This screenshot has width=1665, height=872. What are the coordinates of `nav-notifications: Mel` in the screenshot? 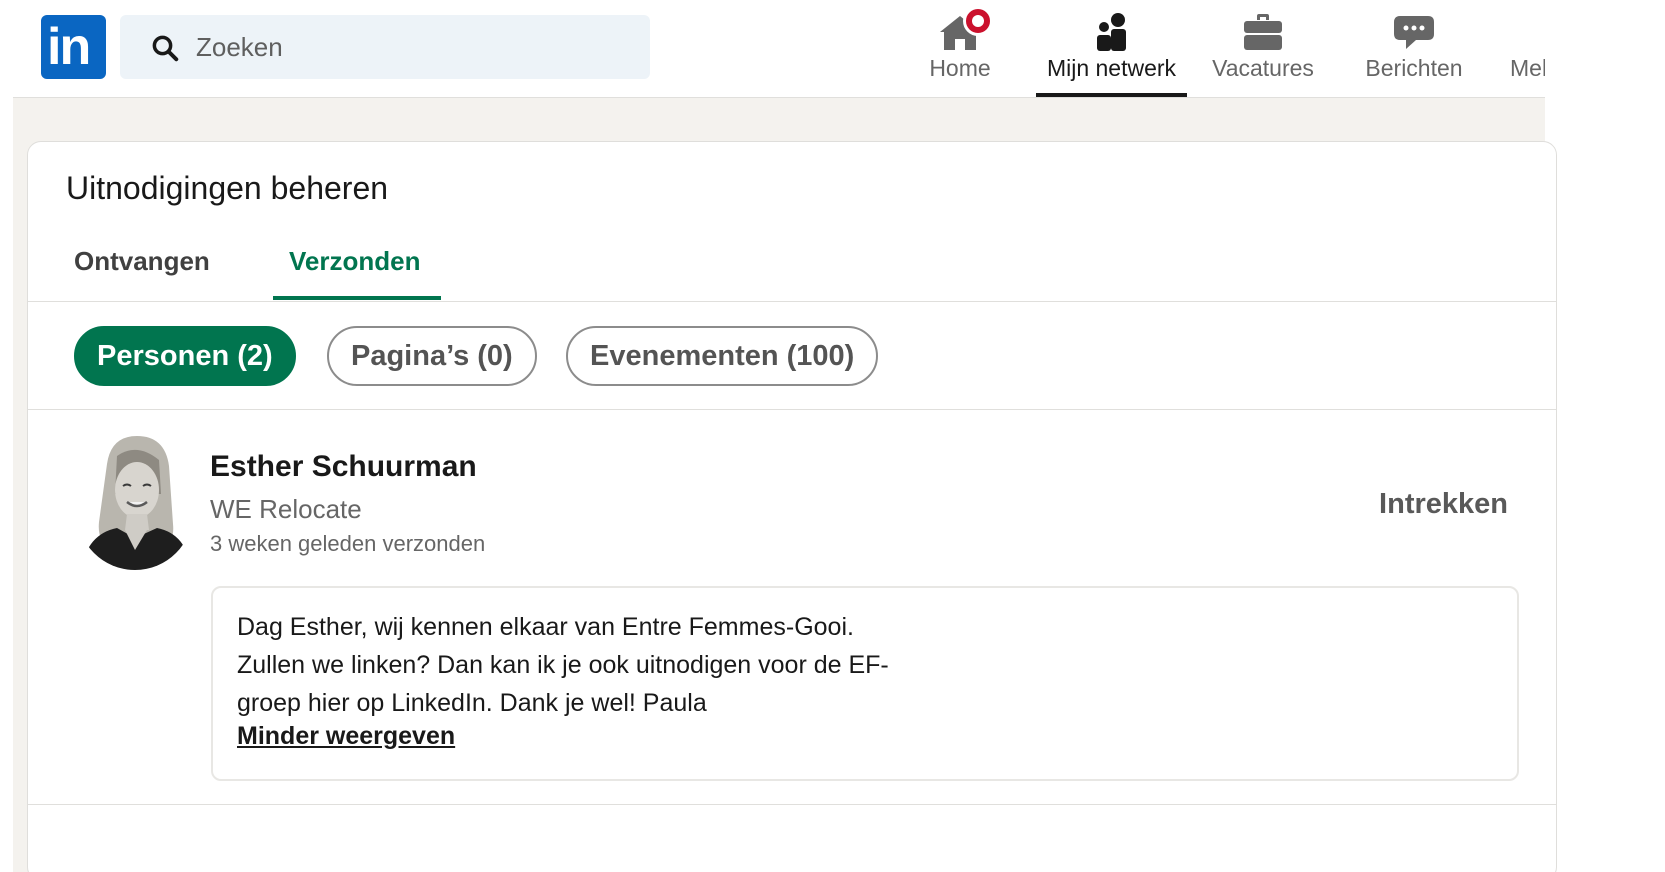 It's located at (1525, 48).